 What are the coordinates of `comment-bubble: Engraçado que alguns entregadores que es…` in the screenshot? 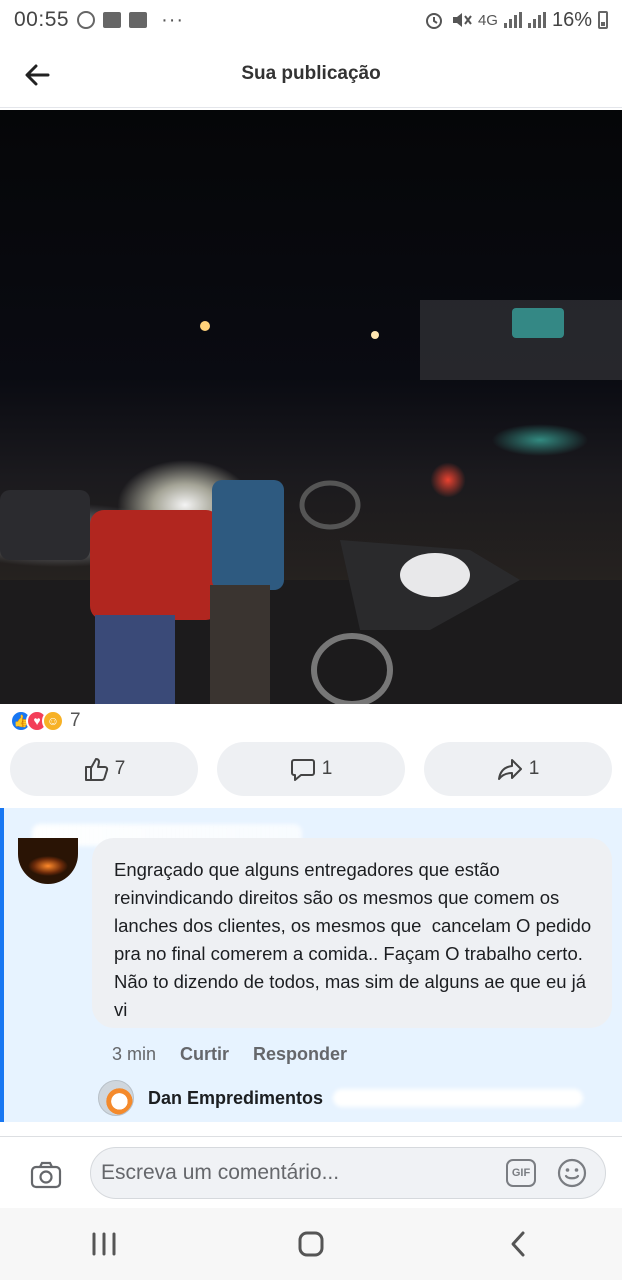 It's located at (352, 933).